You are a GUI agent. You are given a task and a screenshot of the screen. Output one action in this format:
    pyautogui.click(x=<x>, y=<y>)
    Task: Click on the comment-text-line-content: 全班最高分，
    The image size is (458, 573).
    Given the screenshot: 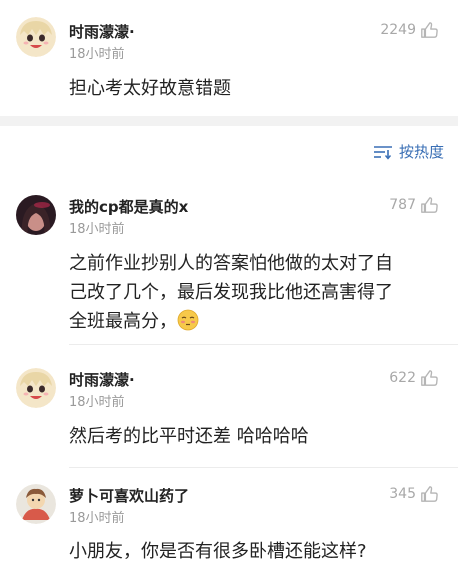 What is the action you would take?
    pyautogui.click(x=123, y=321)
    